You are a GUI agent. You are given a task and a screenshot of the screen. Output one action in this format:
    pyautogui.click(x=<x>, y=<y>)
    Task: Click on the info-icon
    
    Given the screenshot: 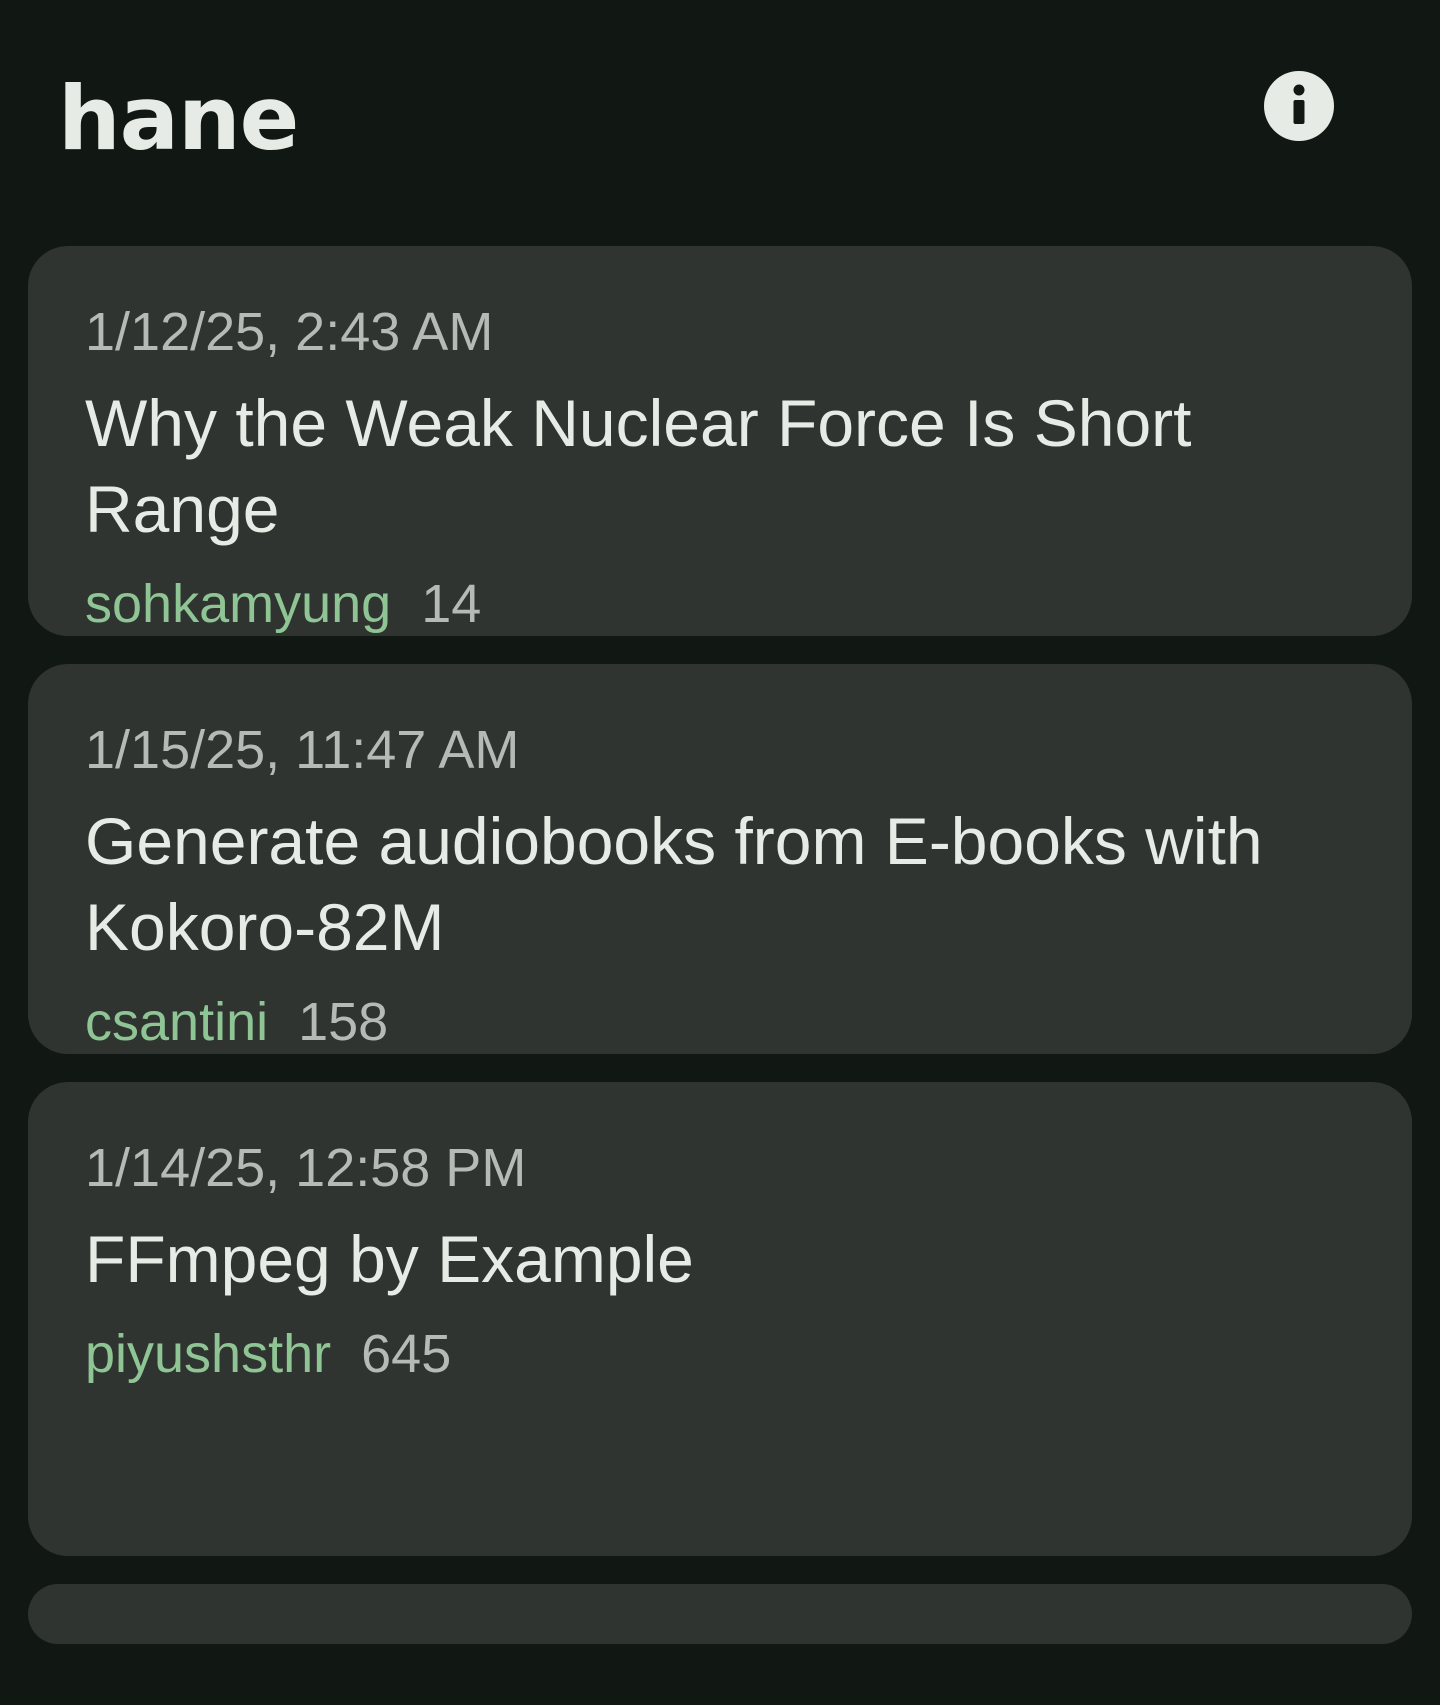 What is the action you would take?
    pyautogui.click(x=1299, y=104)
    